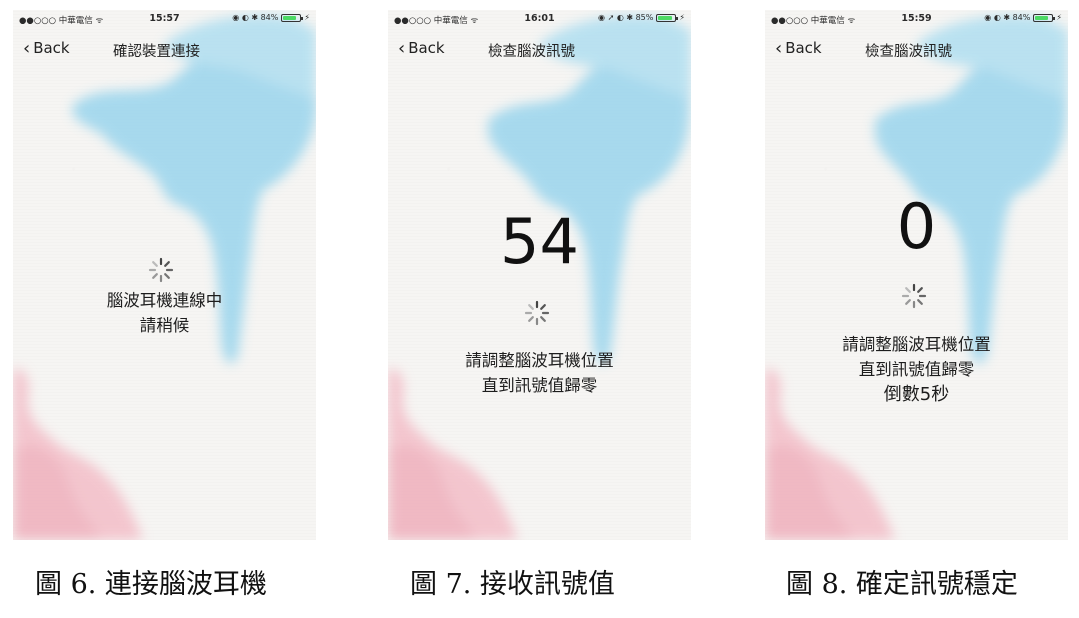 Image resolution: width=1079 pixels, height=618 pixels. I want to click on figure-caption-8: 圖 8. 確定訊號穩定, so click(902, 584).